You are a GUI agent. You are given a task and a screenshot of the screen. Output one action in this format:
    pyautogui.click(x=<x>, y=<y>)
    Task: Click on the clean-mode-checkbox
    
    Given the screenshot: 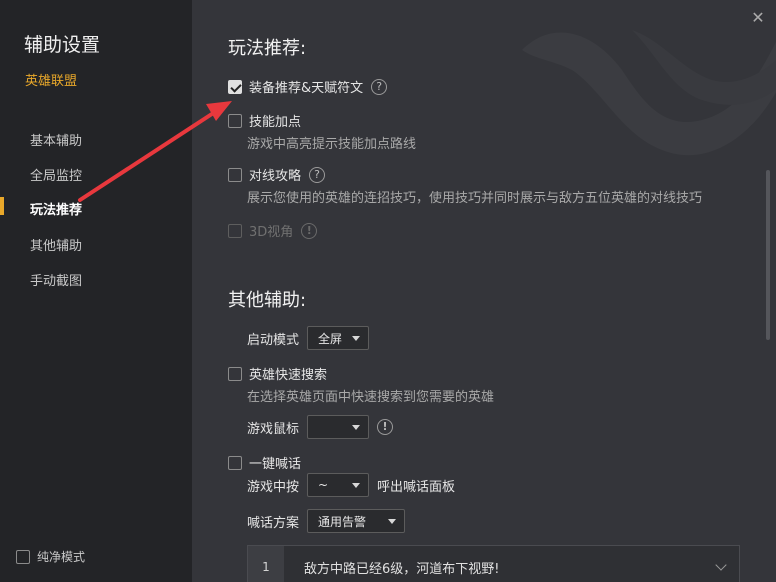 What is the action you would take?
    pyautogui.click(x=23, y=556)
    